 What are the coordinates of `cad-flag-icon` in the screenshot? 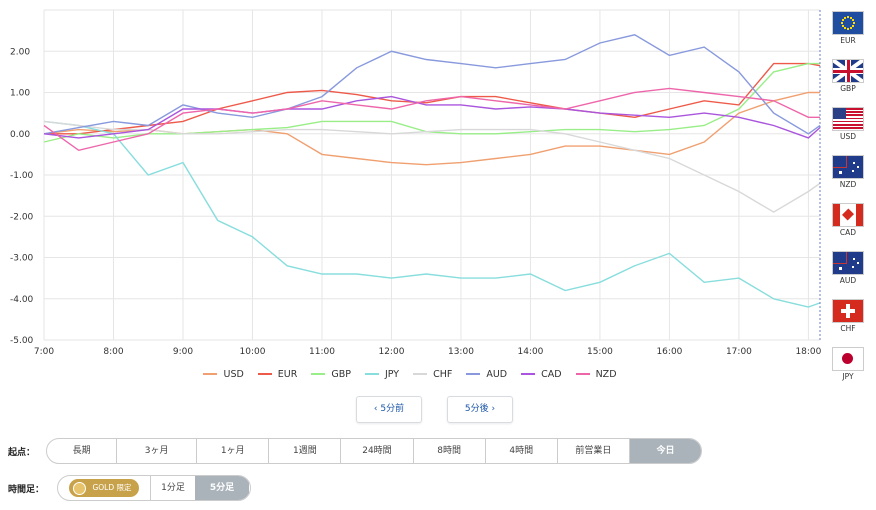 It's located at (848, 215).